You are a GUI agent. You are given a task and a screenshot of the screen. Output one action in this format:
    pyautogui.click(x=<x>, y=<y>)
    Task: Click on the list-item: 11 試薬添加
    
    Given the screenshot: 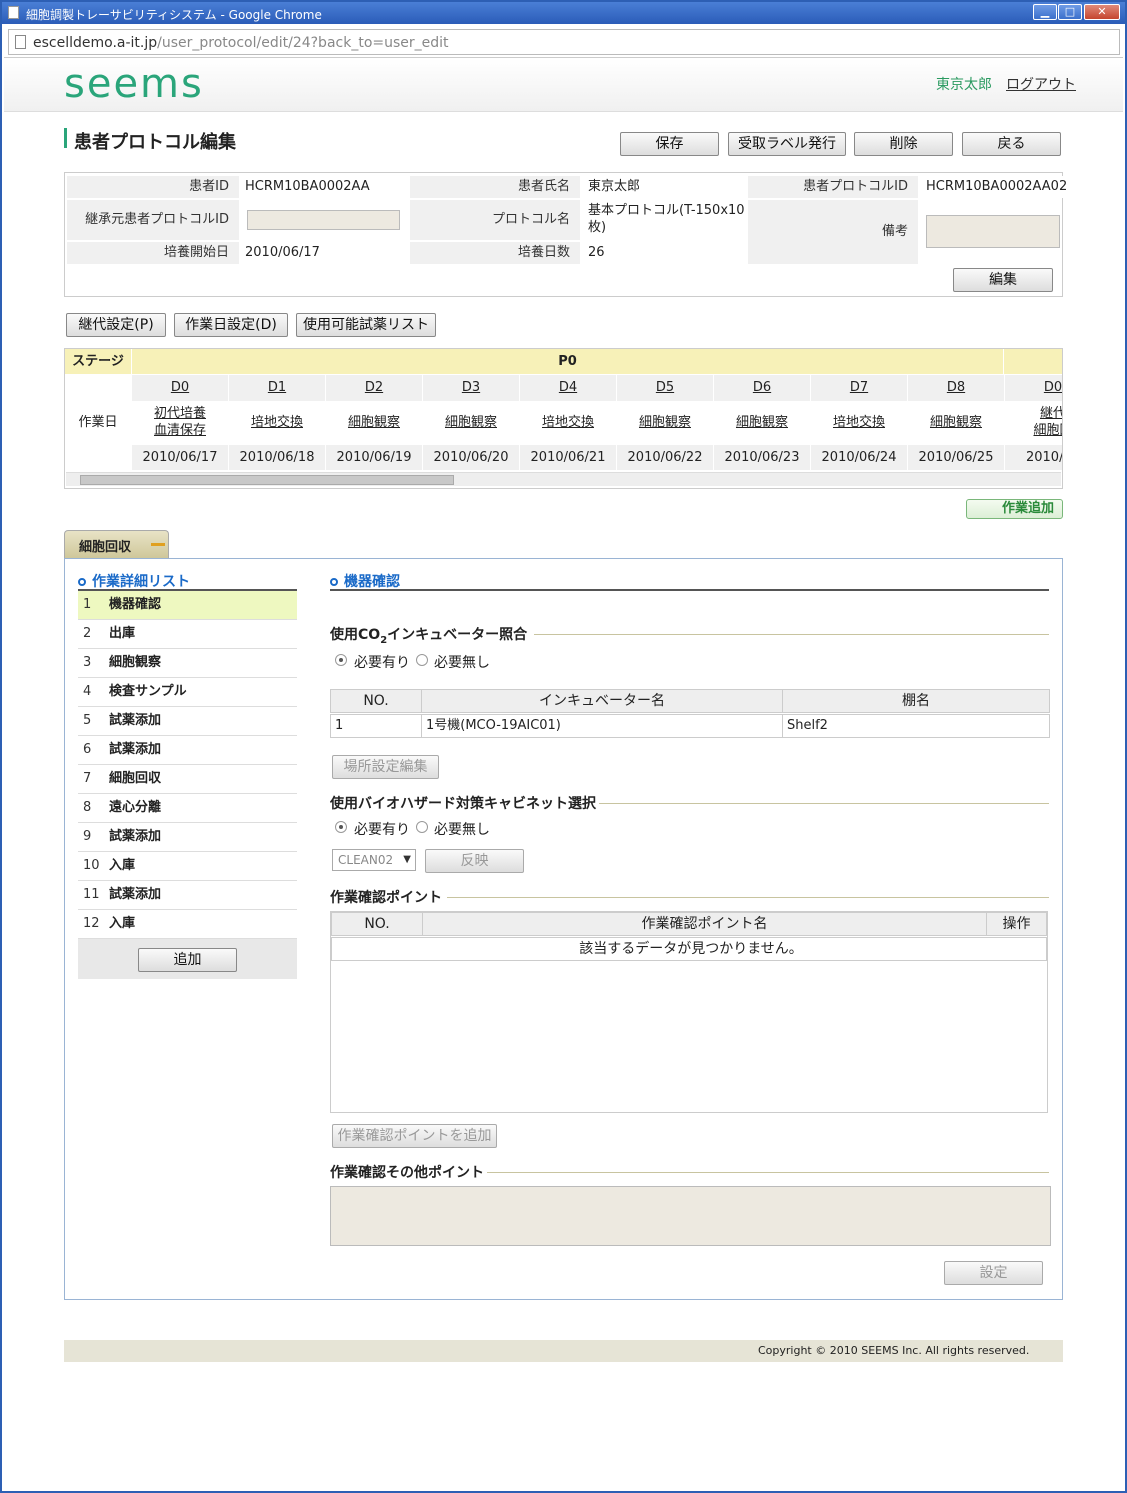 What is the action you would take?
    pyautogui.click(x=187, y=895)
    